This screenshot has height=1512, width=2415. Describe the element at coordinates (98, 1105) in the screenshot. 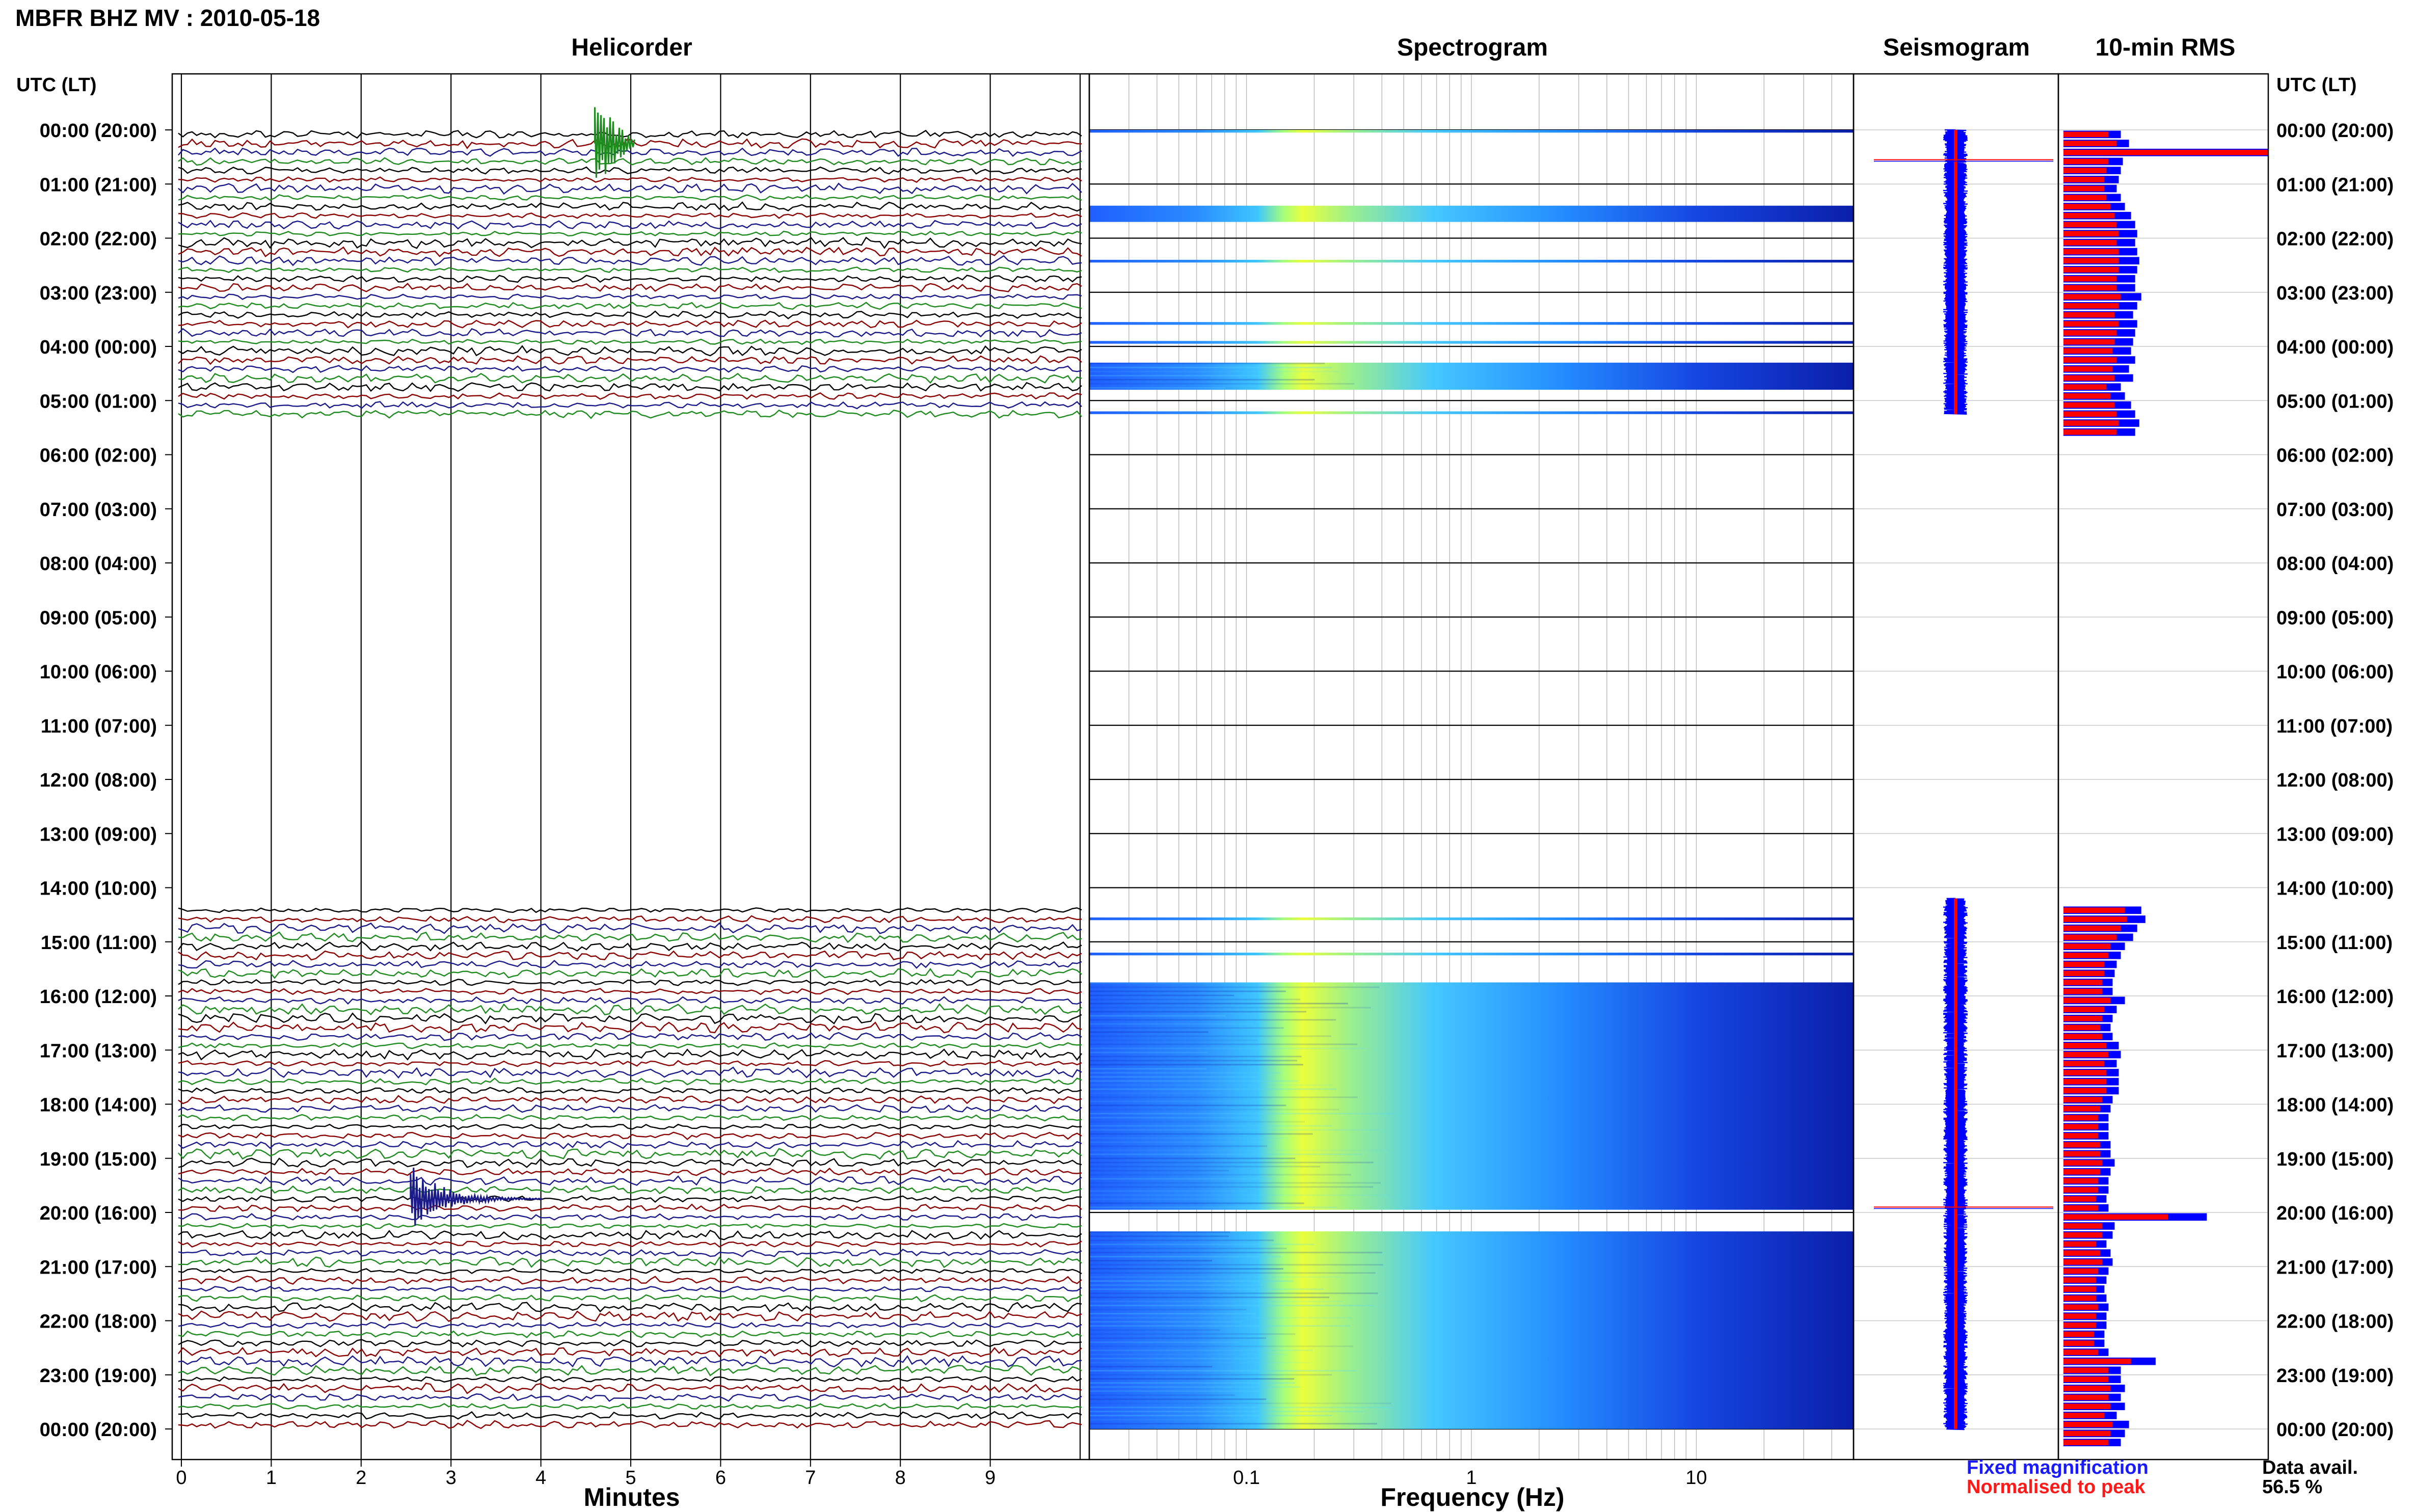

I see `time-tick-left: 18:00 (14:00)` at that location.